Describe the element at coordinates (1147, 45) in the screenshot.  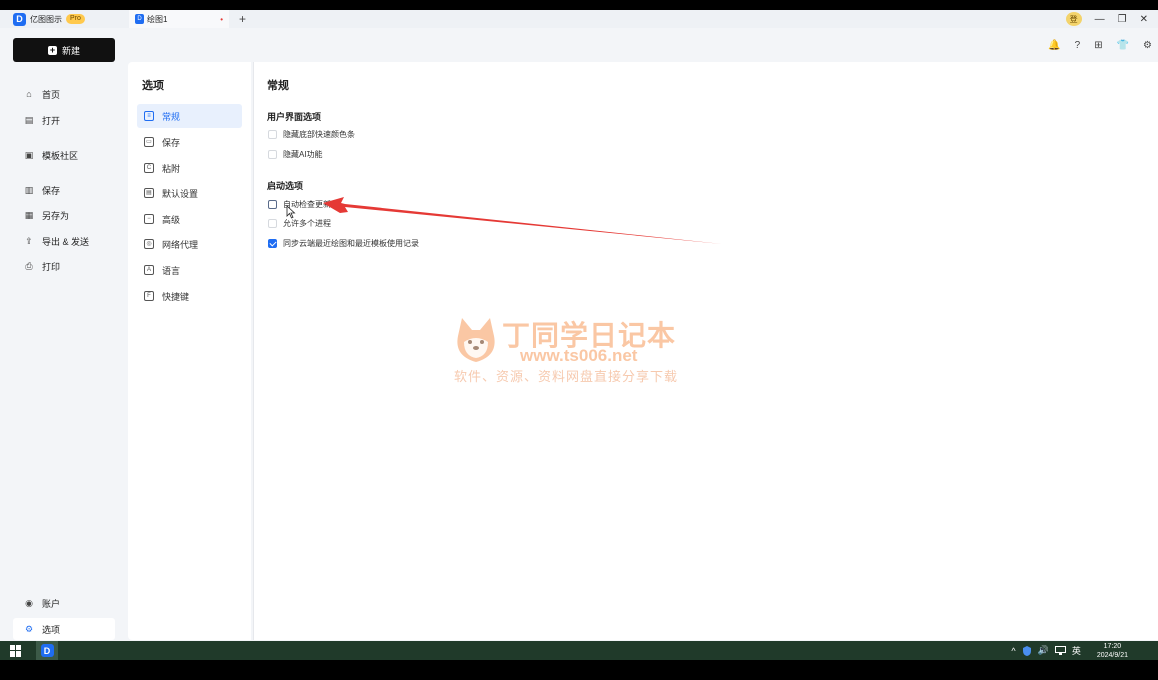
I see `settings-icon: ⚙` at that location.